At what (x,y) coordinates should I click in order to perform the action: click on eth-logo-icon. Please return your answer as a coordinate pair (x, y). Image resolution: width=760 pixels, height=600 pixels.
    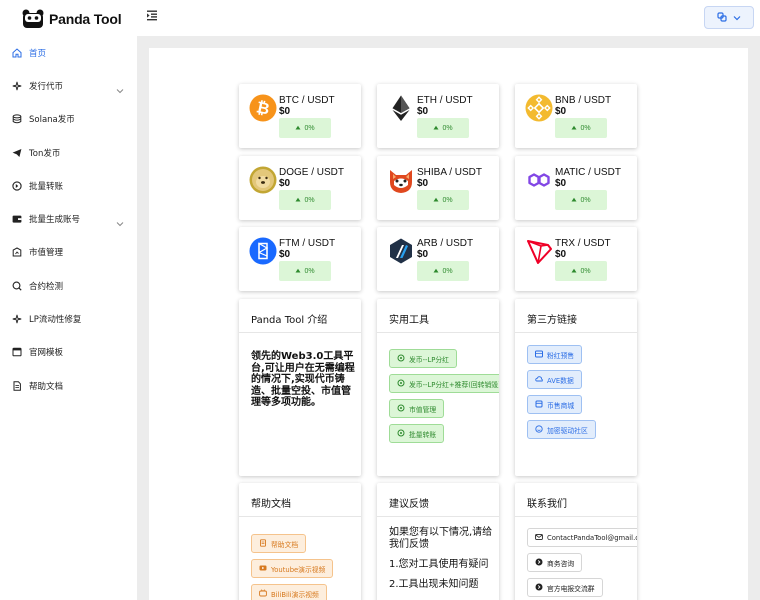
    Looking at the image, I should click on (401, 108).